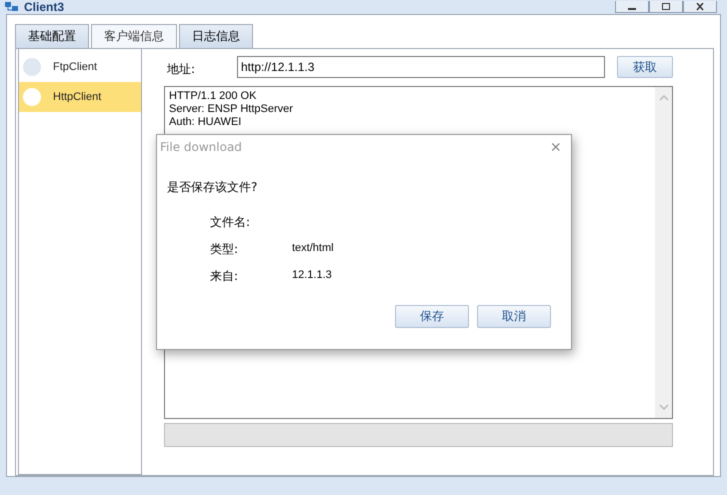 The height and width of the screenshot is (495, 727). I want to click on dialog-question: 是否保存该文件?, so click(212, 187).